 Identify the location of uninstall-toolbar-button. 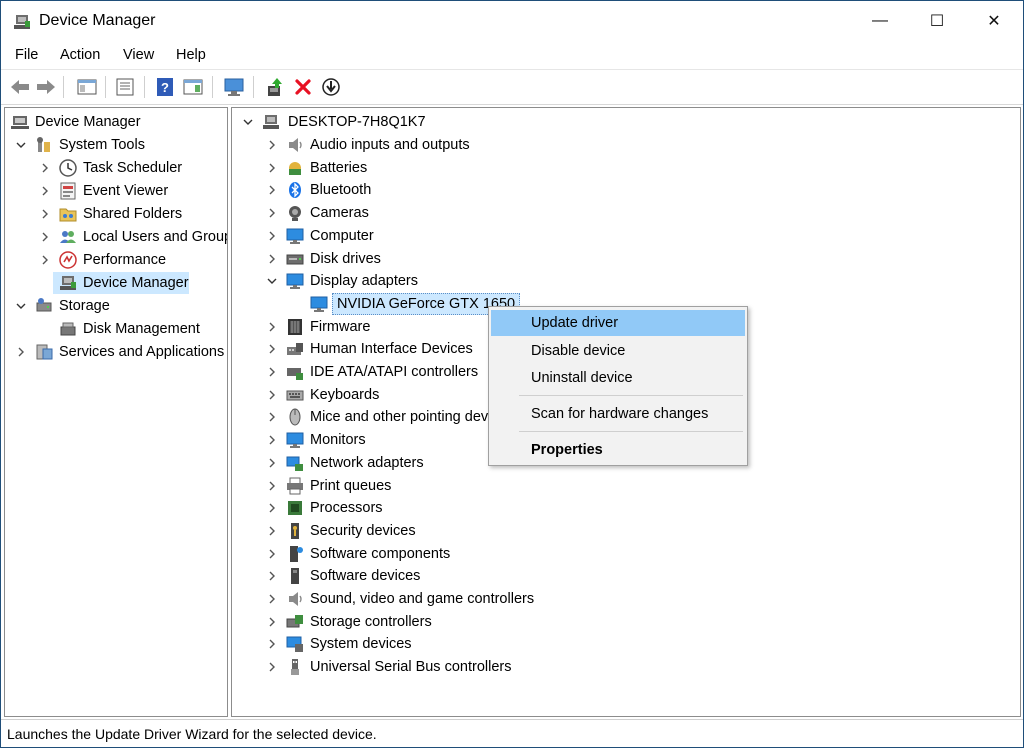
(303, 87).